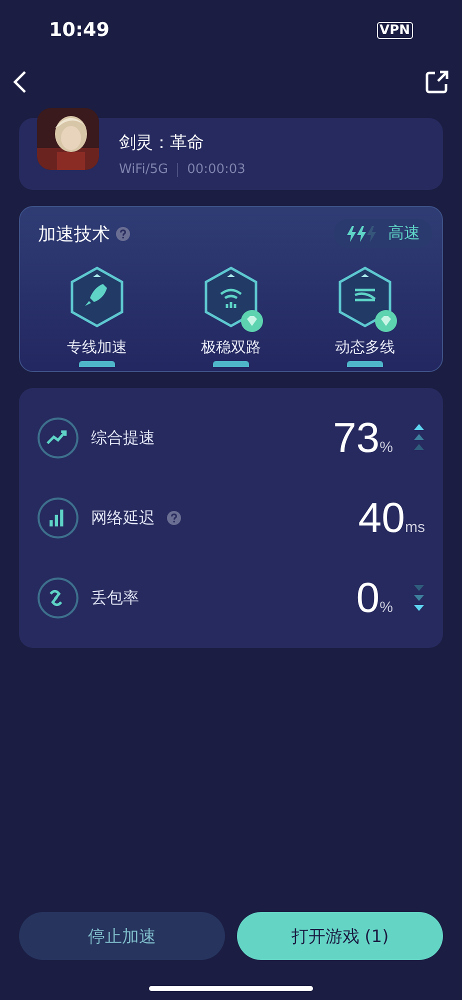 This screenshot has width=462, height=1000. Describe the element at coordinates (122, 936) in the screenshot. I see `stop-button: 停止加速` at that location.